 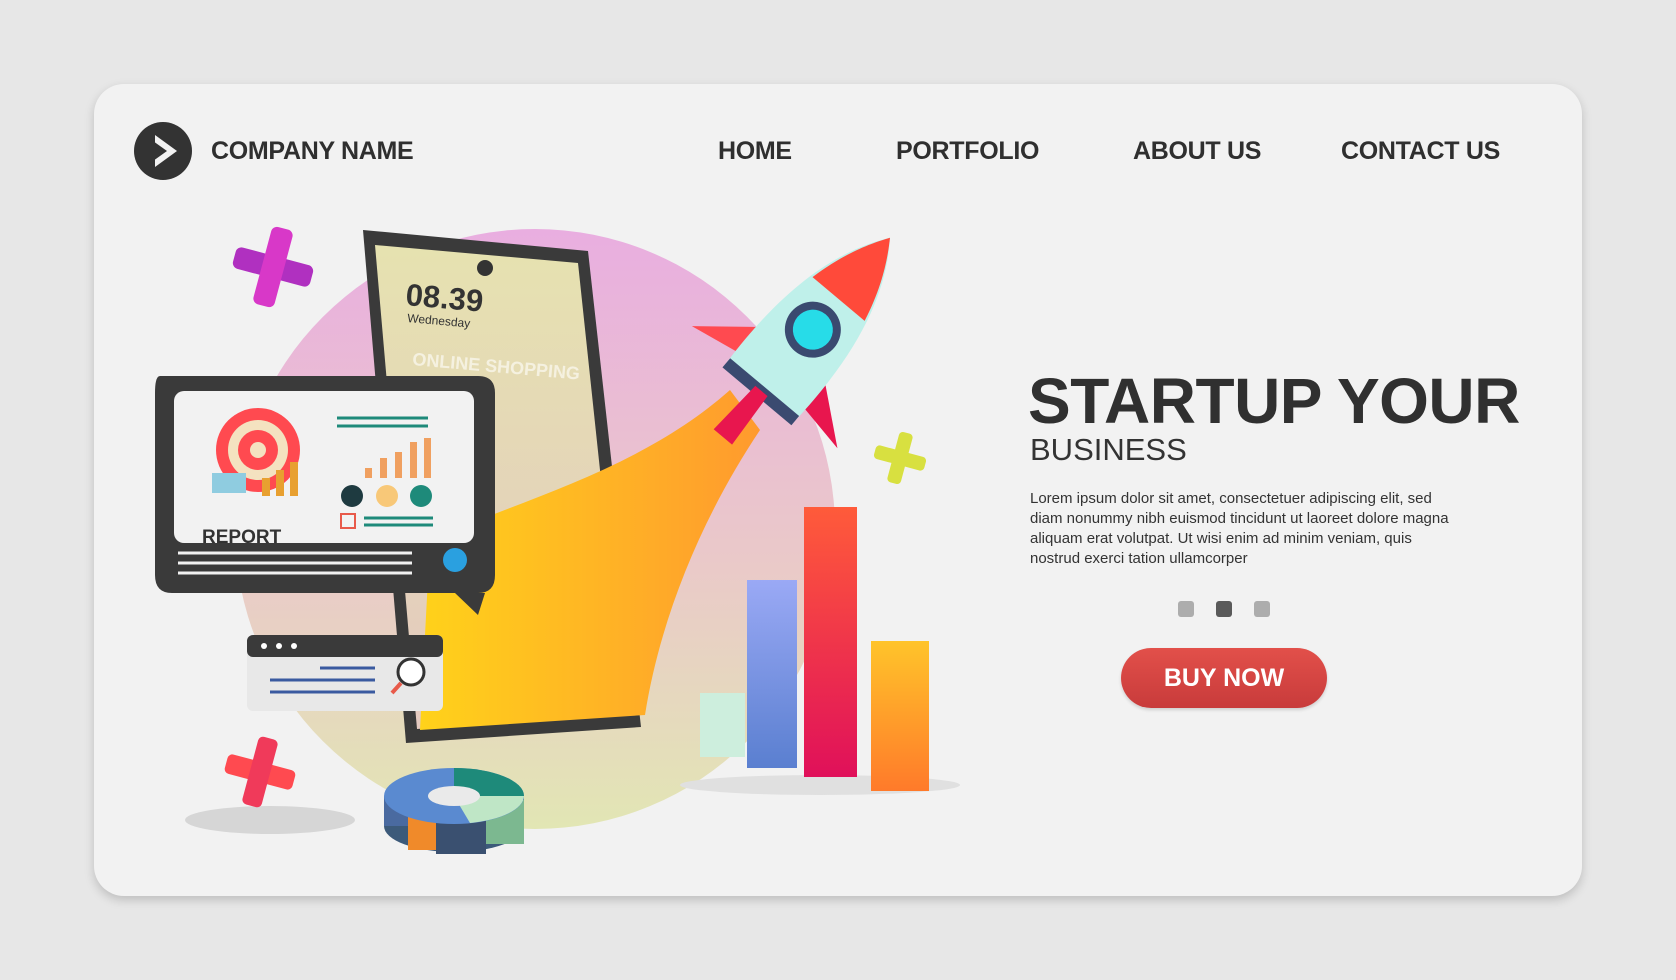 I want to click on donut-chart-graphic, so click(x=454, y=811).